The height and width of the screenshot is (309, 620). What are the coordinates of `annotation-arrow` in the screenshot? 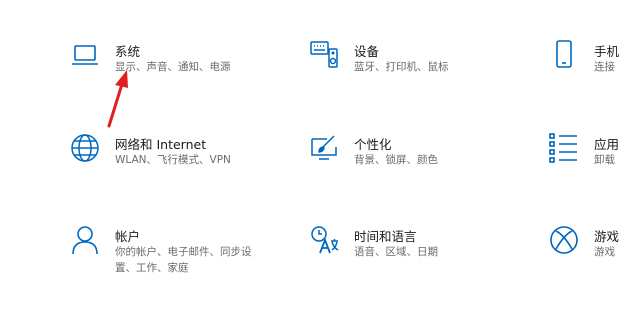 It's located at (117, 99).